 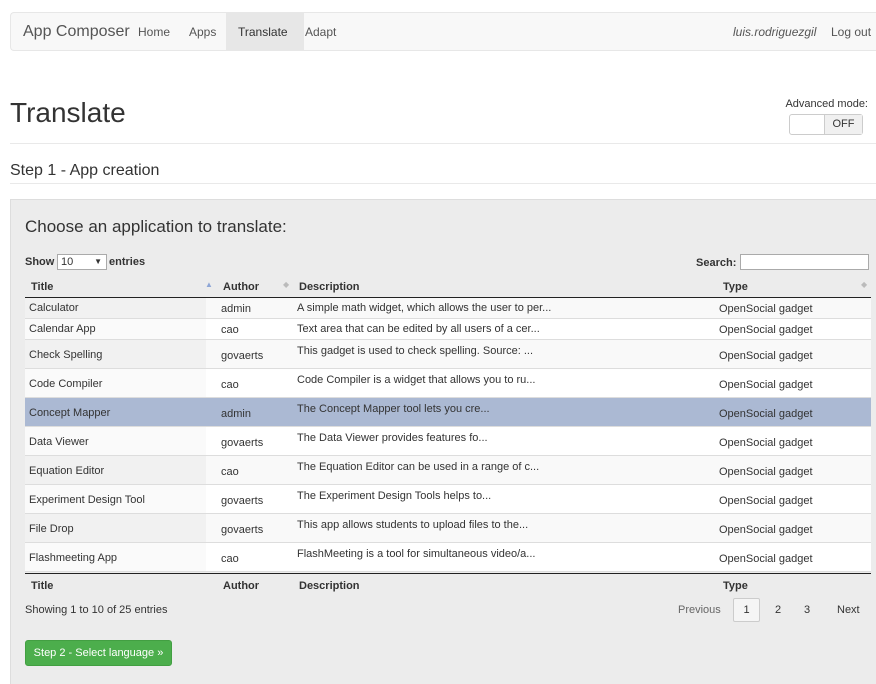 I want to click on cell-title: Experiment Design Tool, so click(x=87, y=500).